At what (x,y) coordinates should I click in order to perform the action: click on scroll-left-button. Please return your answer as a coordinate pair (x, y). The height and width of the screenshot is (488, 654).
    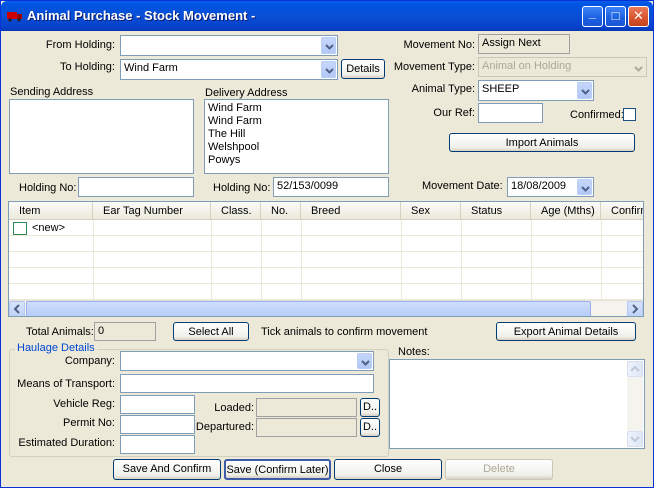
    Looking at the image, I should click on (17, 308).